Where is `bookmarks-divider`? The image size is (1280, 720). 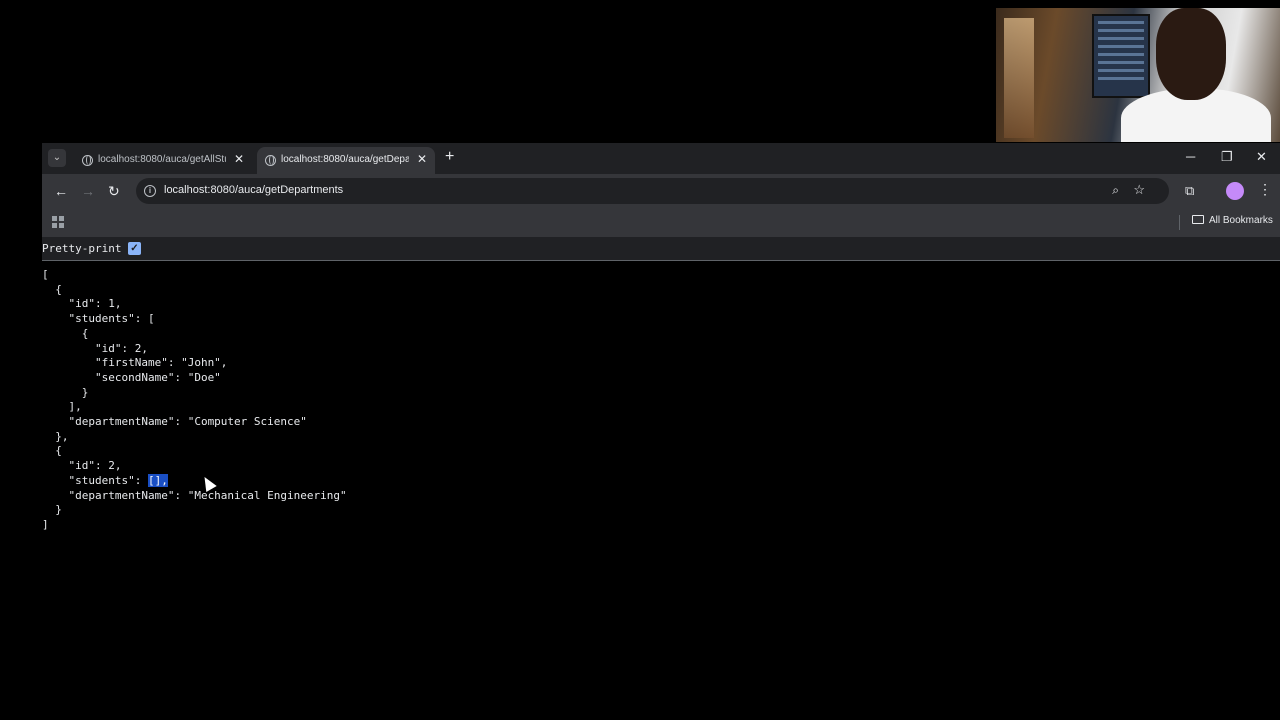 bookmarks-divider is located at coordinates (1179, 222).